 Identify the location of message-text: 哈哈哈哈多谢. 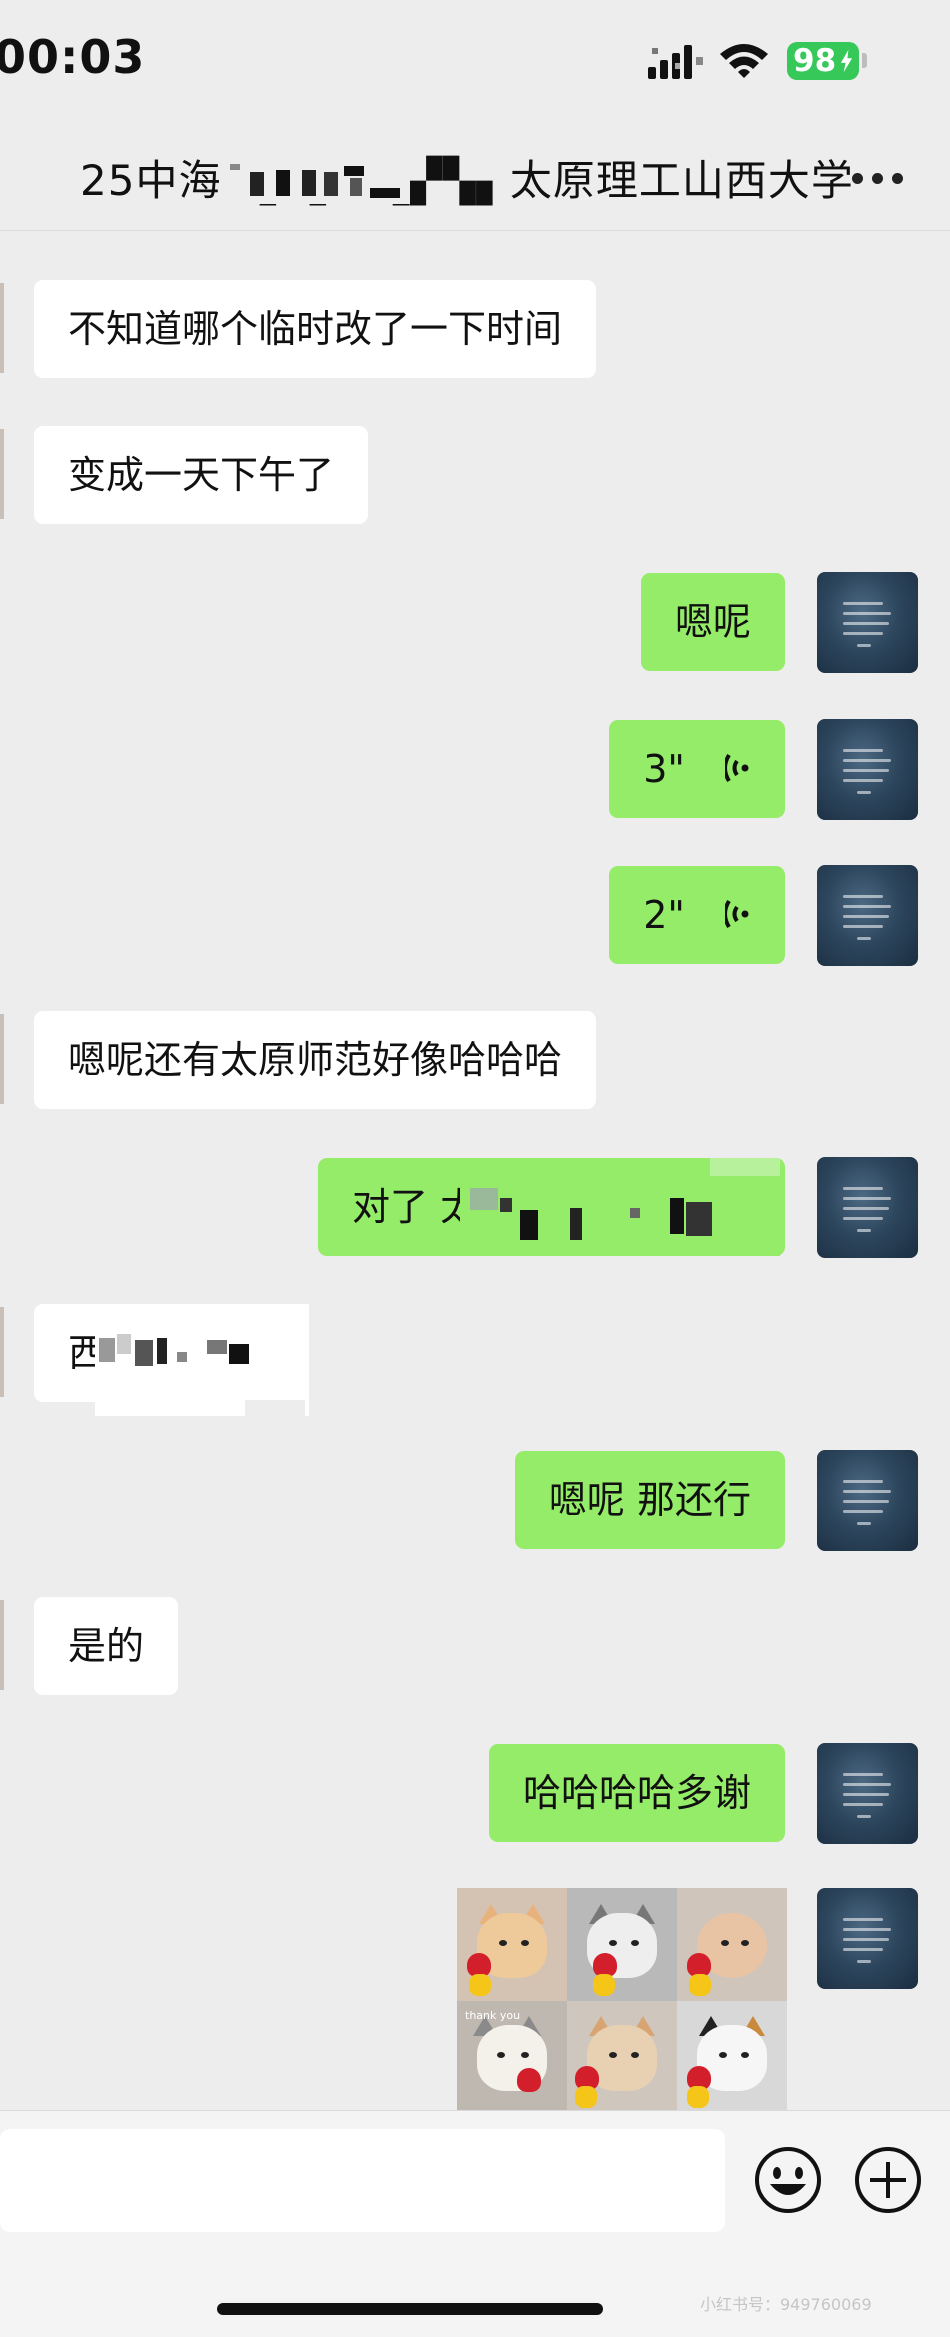
(636, 1793).